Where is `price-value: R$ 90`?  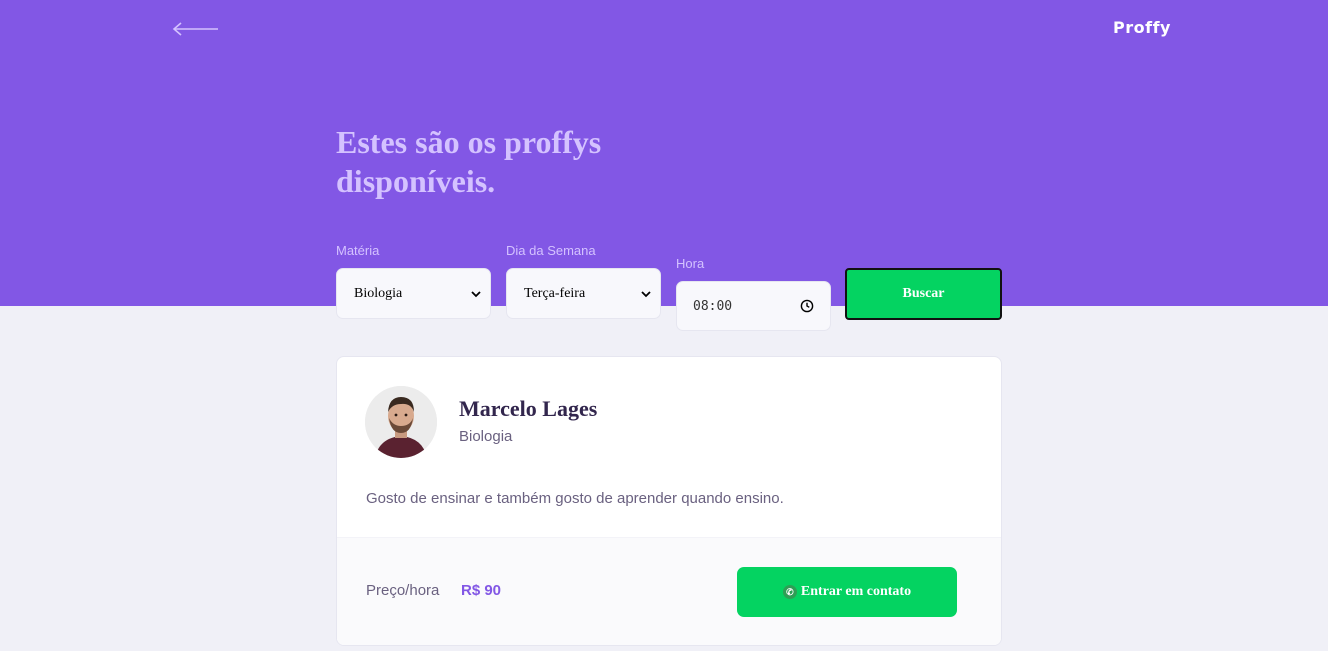
price-value: R$ 90 is located at coordinates (481, 590).